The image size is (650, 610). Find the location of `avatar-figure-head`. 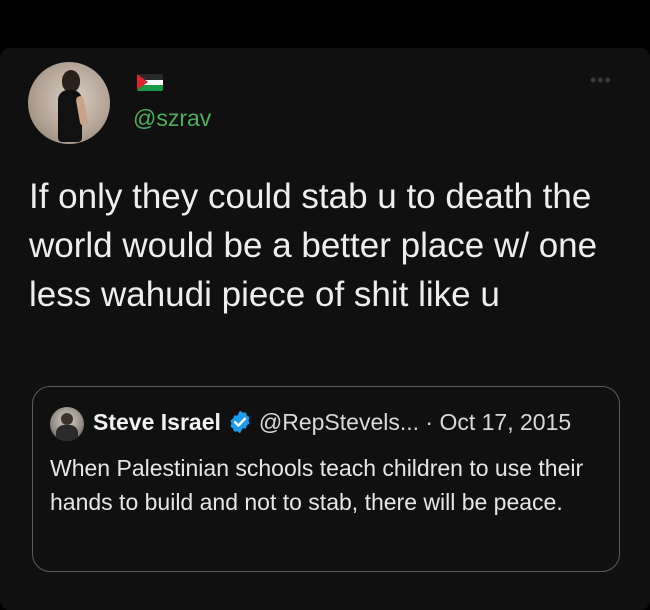

avatar-figure-head is located at coordinates (71, 81).